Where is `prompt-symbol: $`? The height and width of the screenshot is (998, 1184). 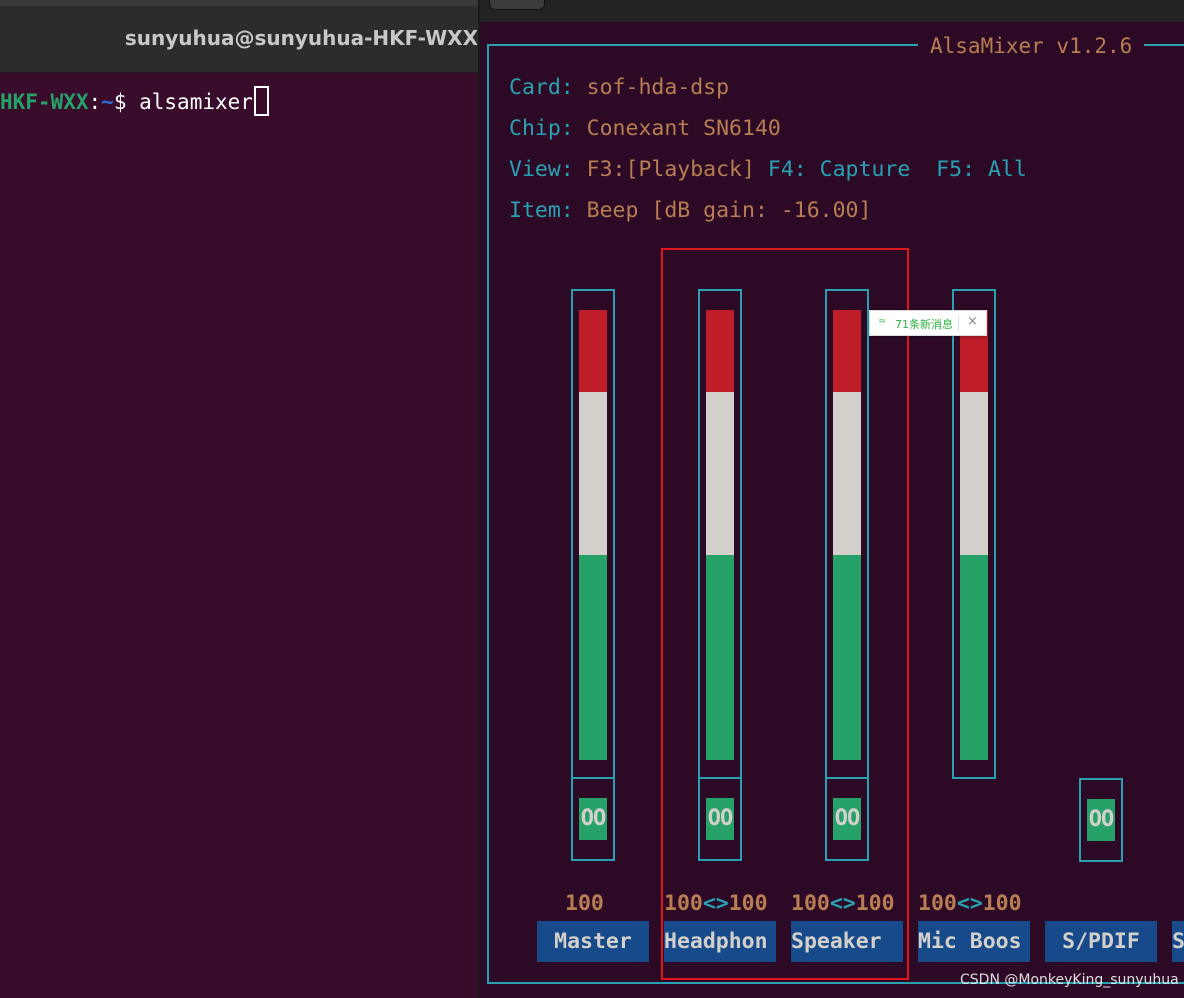 prompt-symbol: $ is located at coordinates (126, 102).